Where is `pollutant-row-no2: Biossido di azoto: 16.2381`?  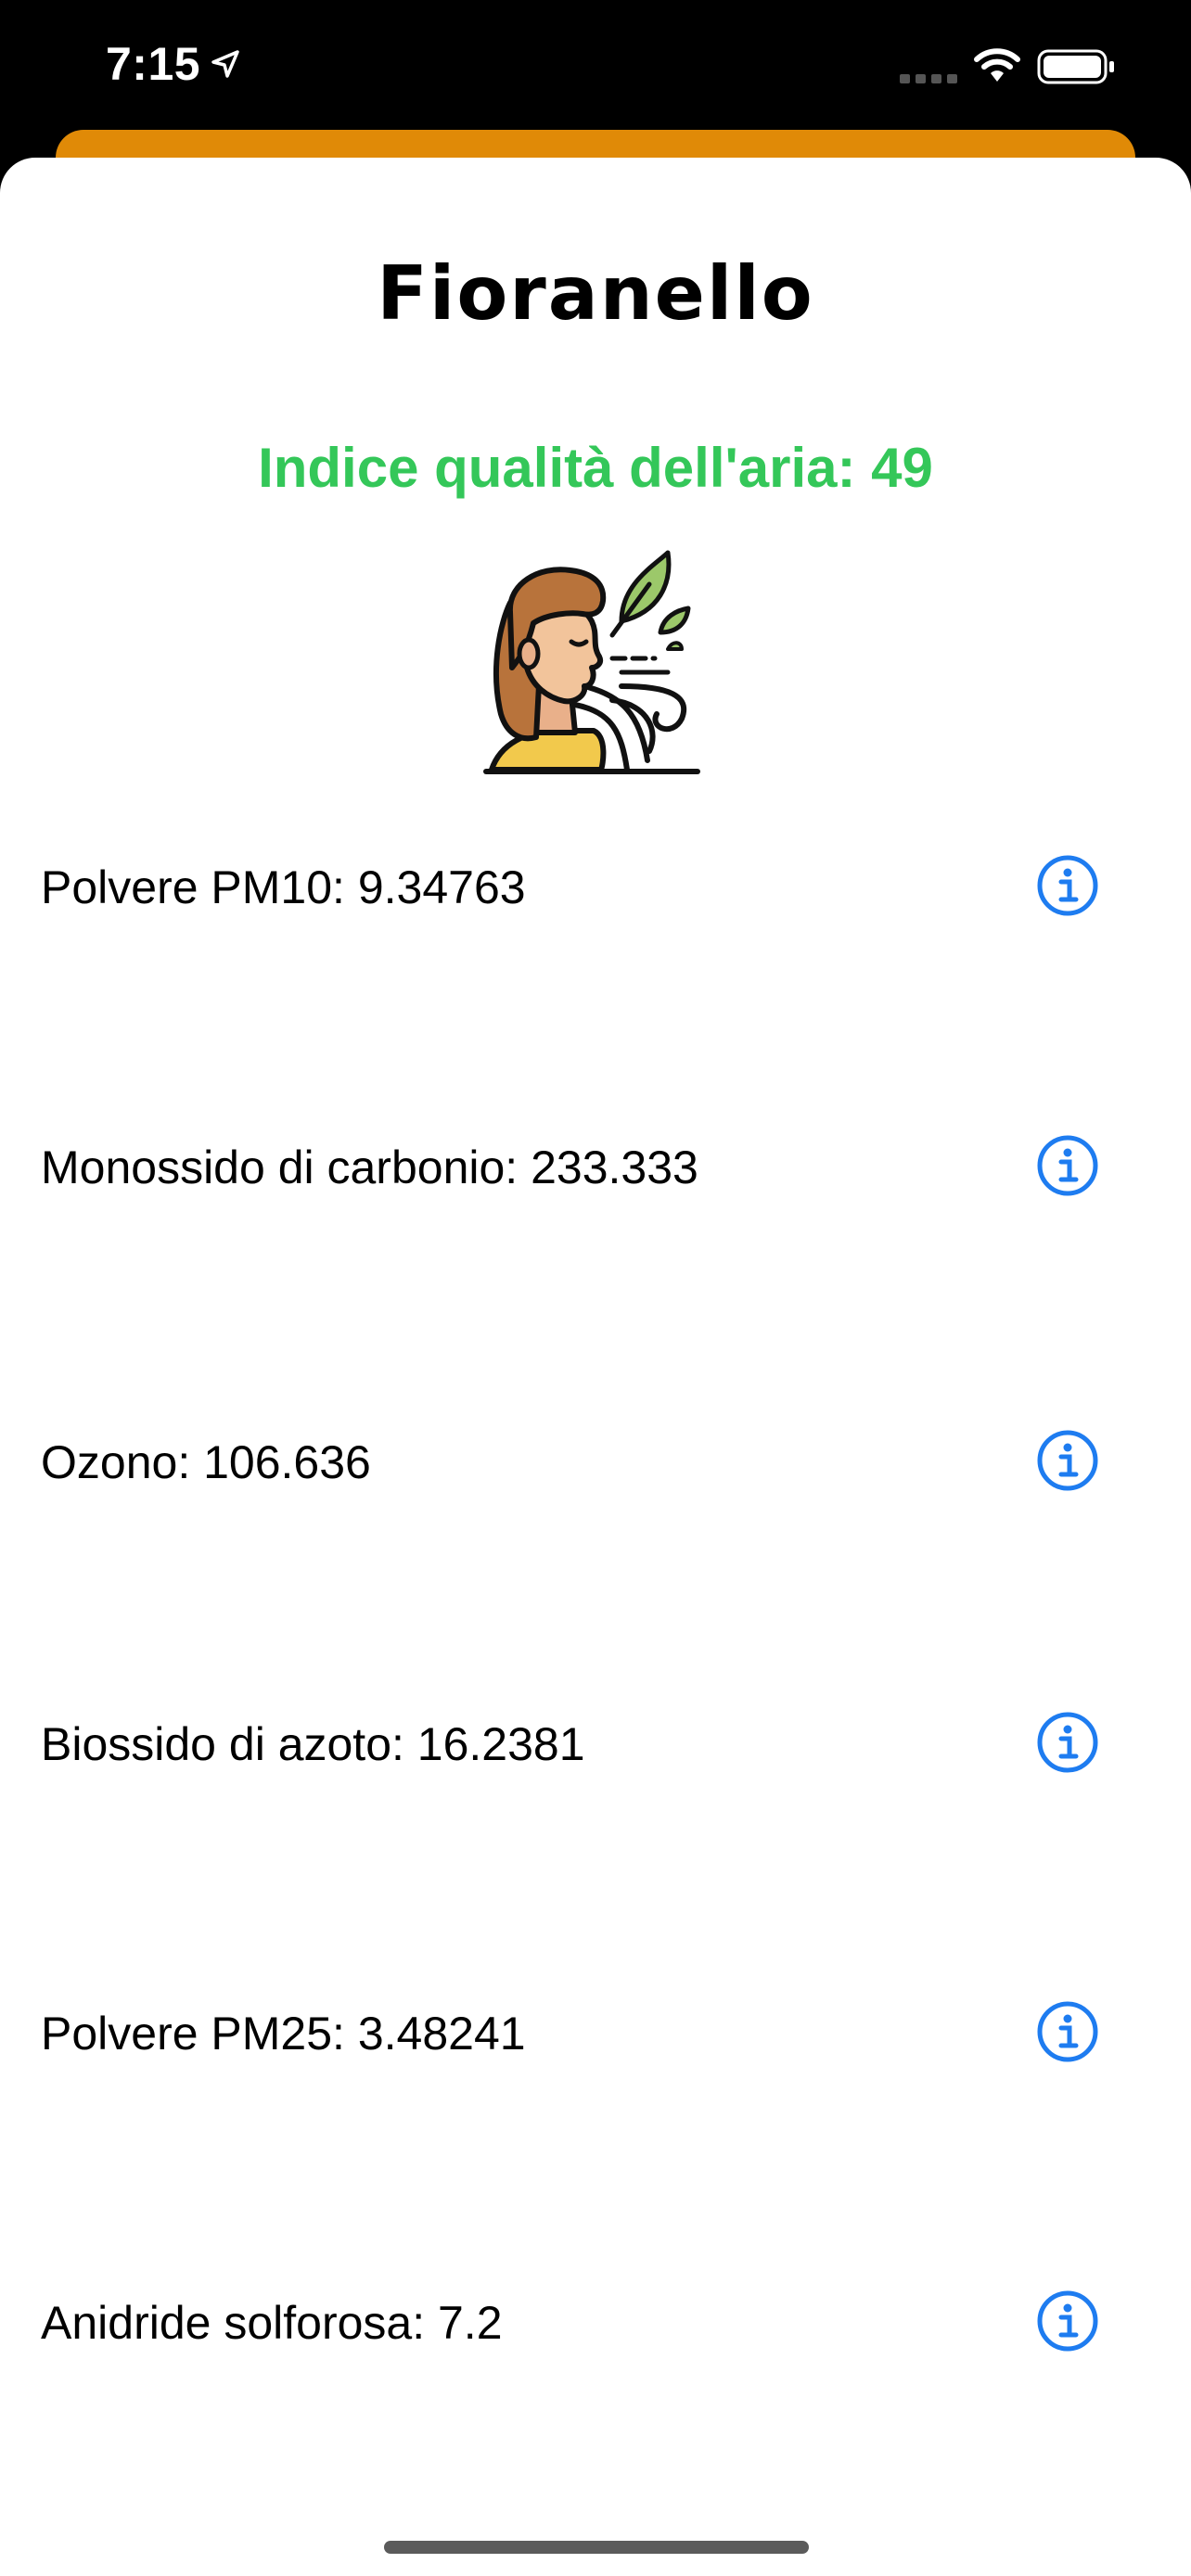 pollutant-row-no2: Biossido di azoto: 16.2381 is located at coordinates (595, 1746).